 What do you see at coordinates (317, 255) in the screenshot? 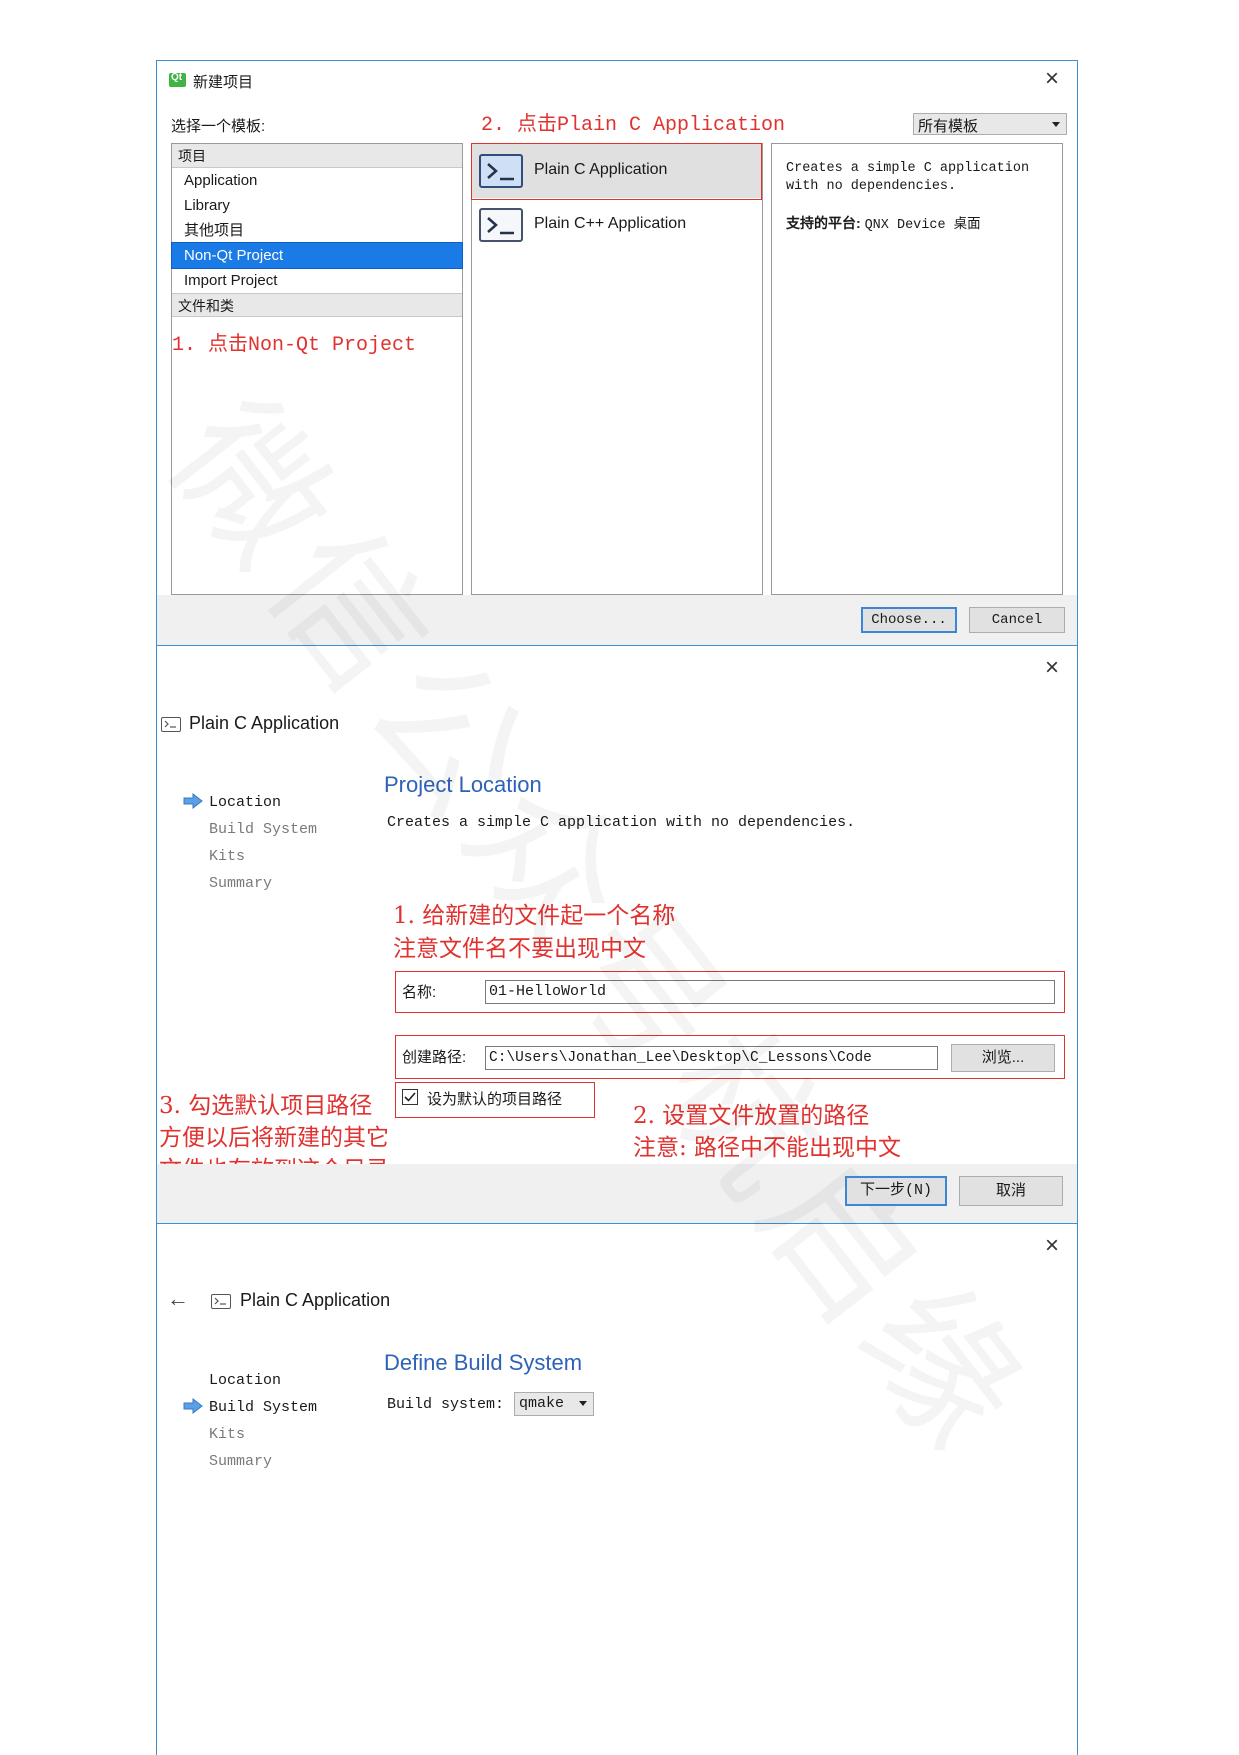
I see `category-item-non-qt-project: Non-Qt Project` at bounding box center [317, 255].